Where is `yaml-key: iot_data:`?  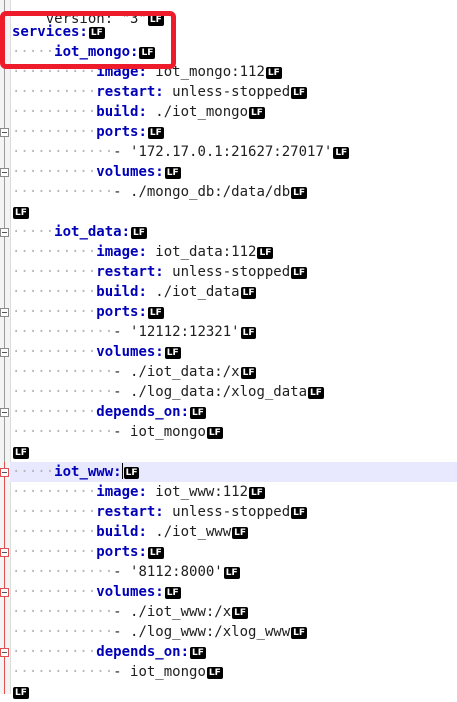
yaml-key: iot_data: is located at coordinates (92, 232).